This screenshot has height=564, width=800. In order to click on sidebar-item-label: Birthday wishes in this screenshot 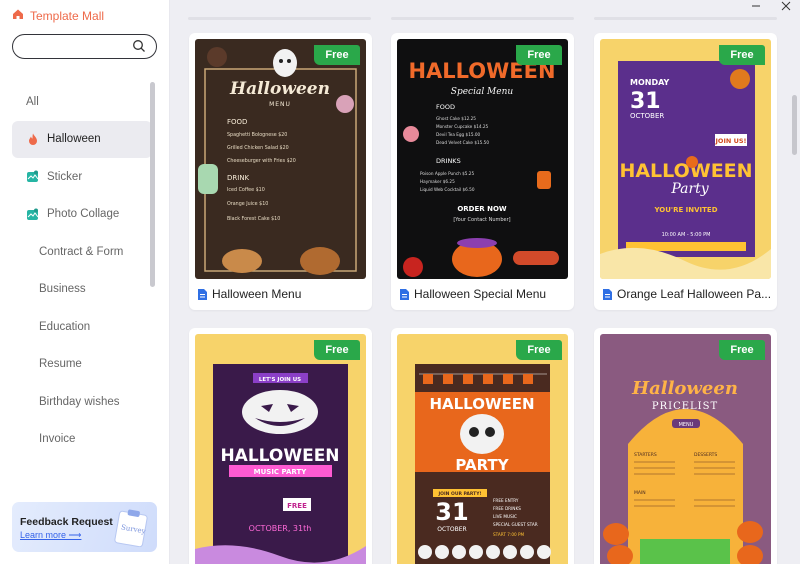, I will do `click(79, 401)`.